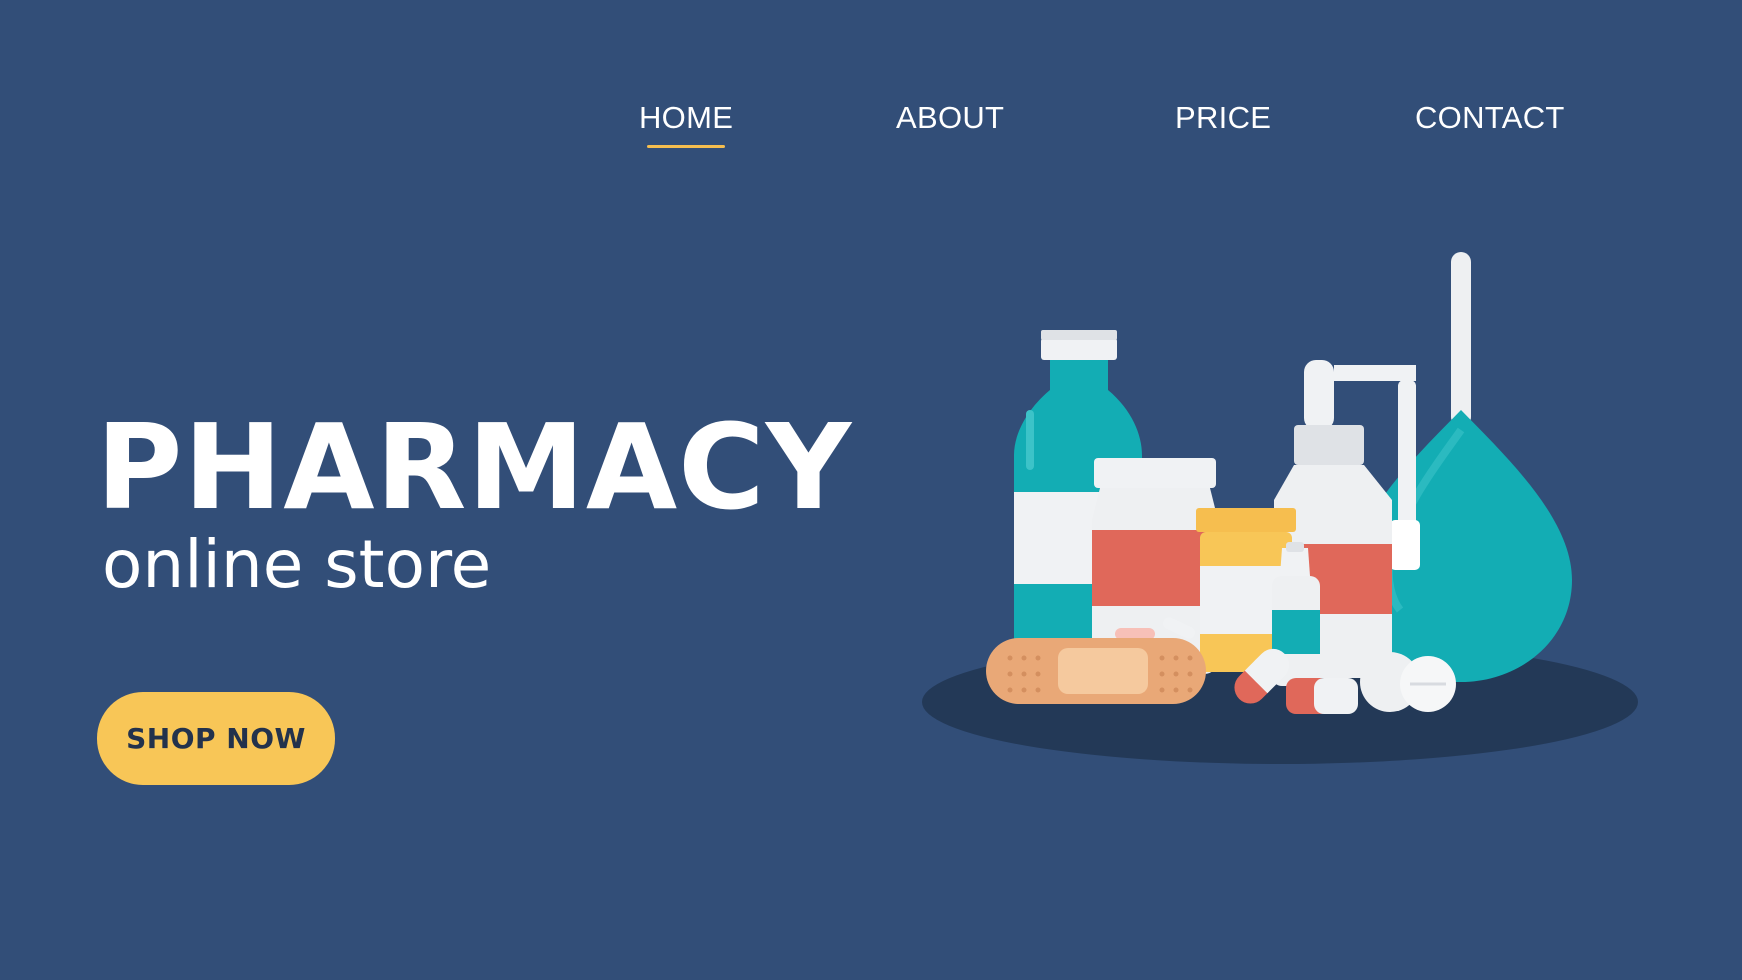 The height and width of the screenshot is (980, 1742). Describe the element at coordinates (686, 124) in the screenshot. I see `nav-home: HOME` at that location.